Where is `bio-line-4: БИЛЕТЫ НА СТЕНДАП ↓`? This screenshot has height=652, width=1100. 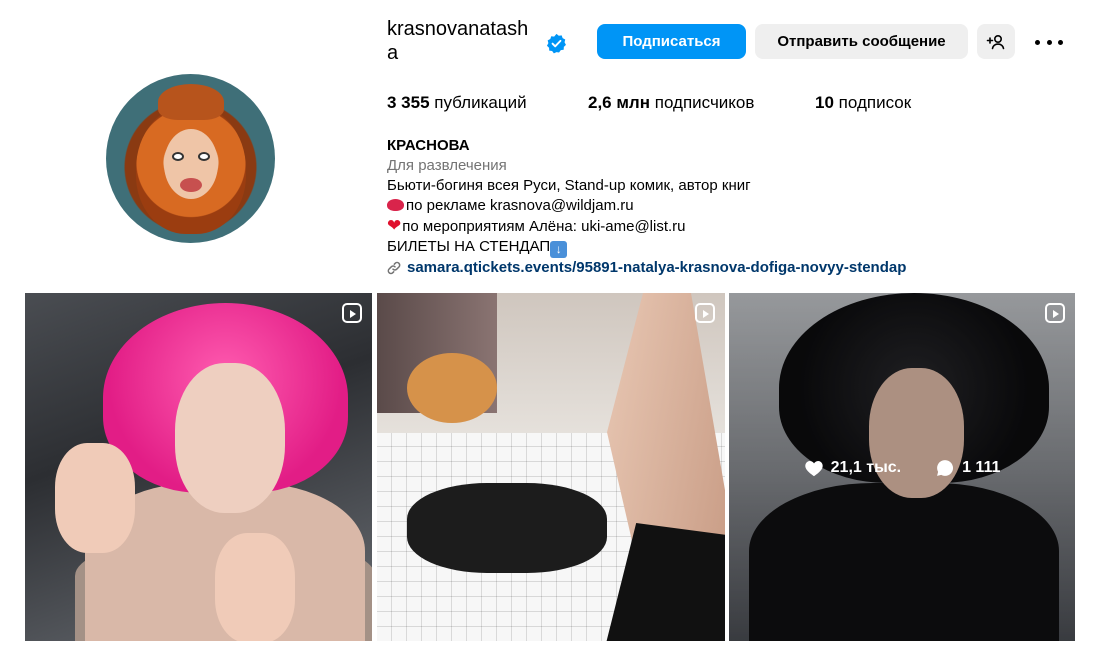 bio-line-4: БИЛЕТЫ НА СТЕНДАП ↓ is located at coordinates (646, 247).